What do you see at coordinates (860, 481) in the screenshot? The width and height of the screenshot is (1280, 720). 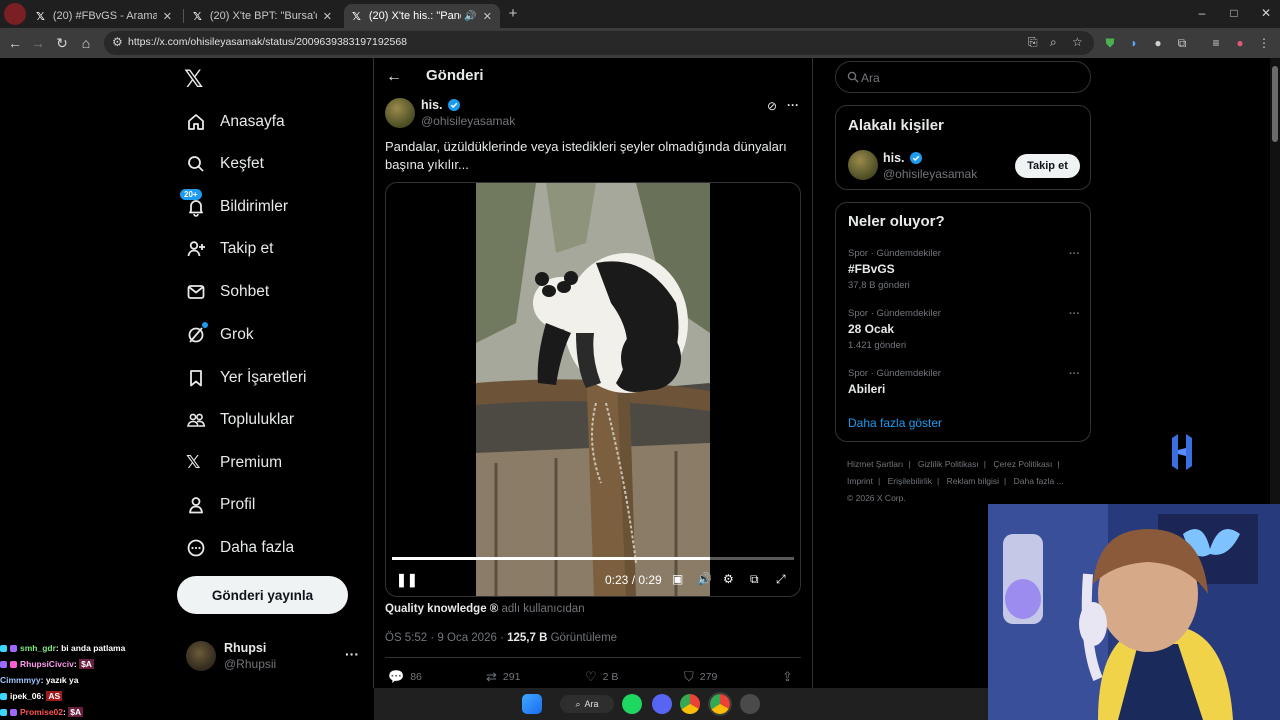 I see `footer-link: Imprint` at bounding box center [860, 481].